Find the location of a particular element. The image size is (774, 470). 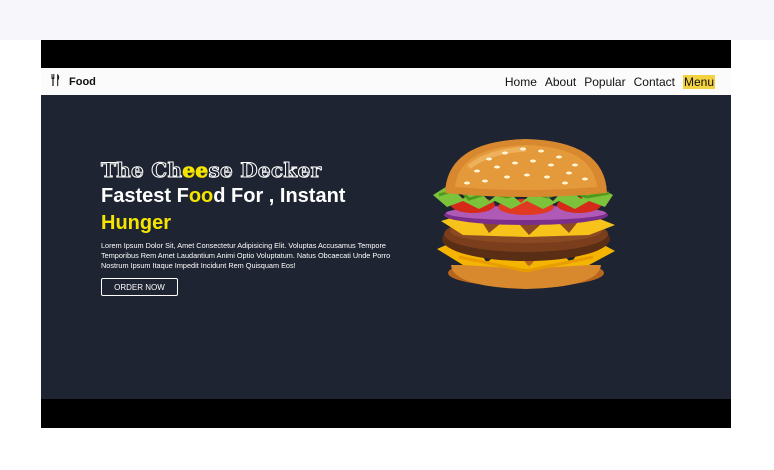

bottom-bar is located at coordinates (386, 413).